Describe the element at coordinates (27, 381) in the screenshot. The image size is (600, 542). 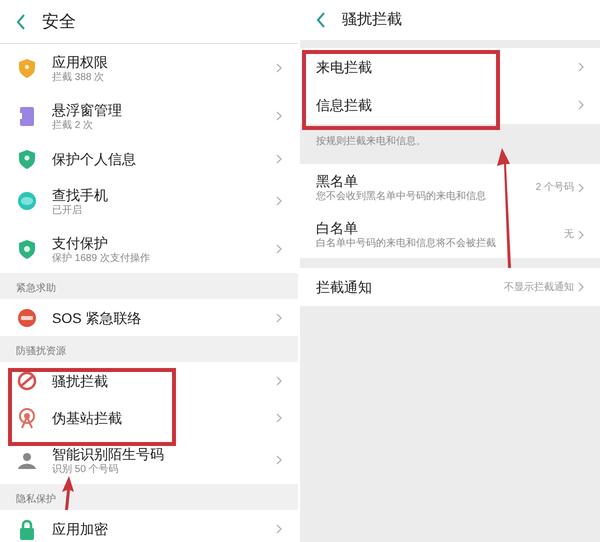
I see `block-icon` at that location.